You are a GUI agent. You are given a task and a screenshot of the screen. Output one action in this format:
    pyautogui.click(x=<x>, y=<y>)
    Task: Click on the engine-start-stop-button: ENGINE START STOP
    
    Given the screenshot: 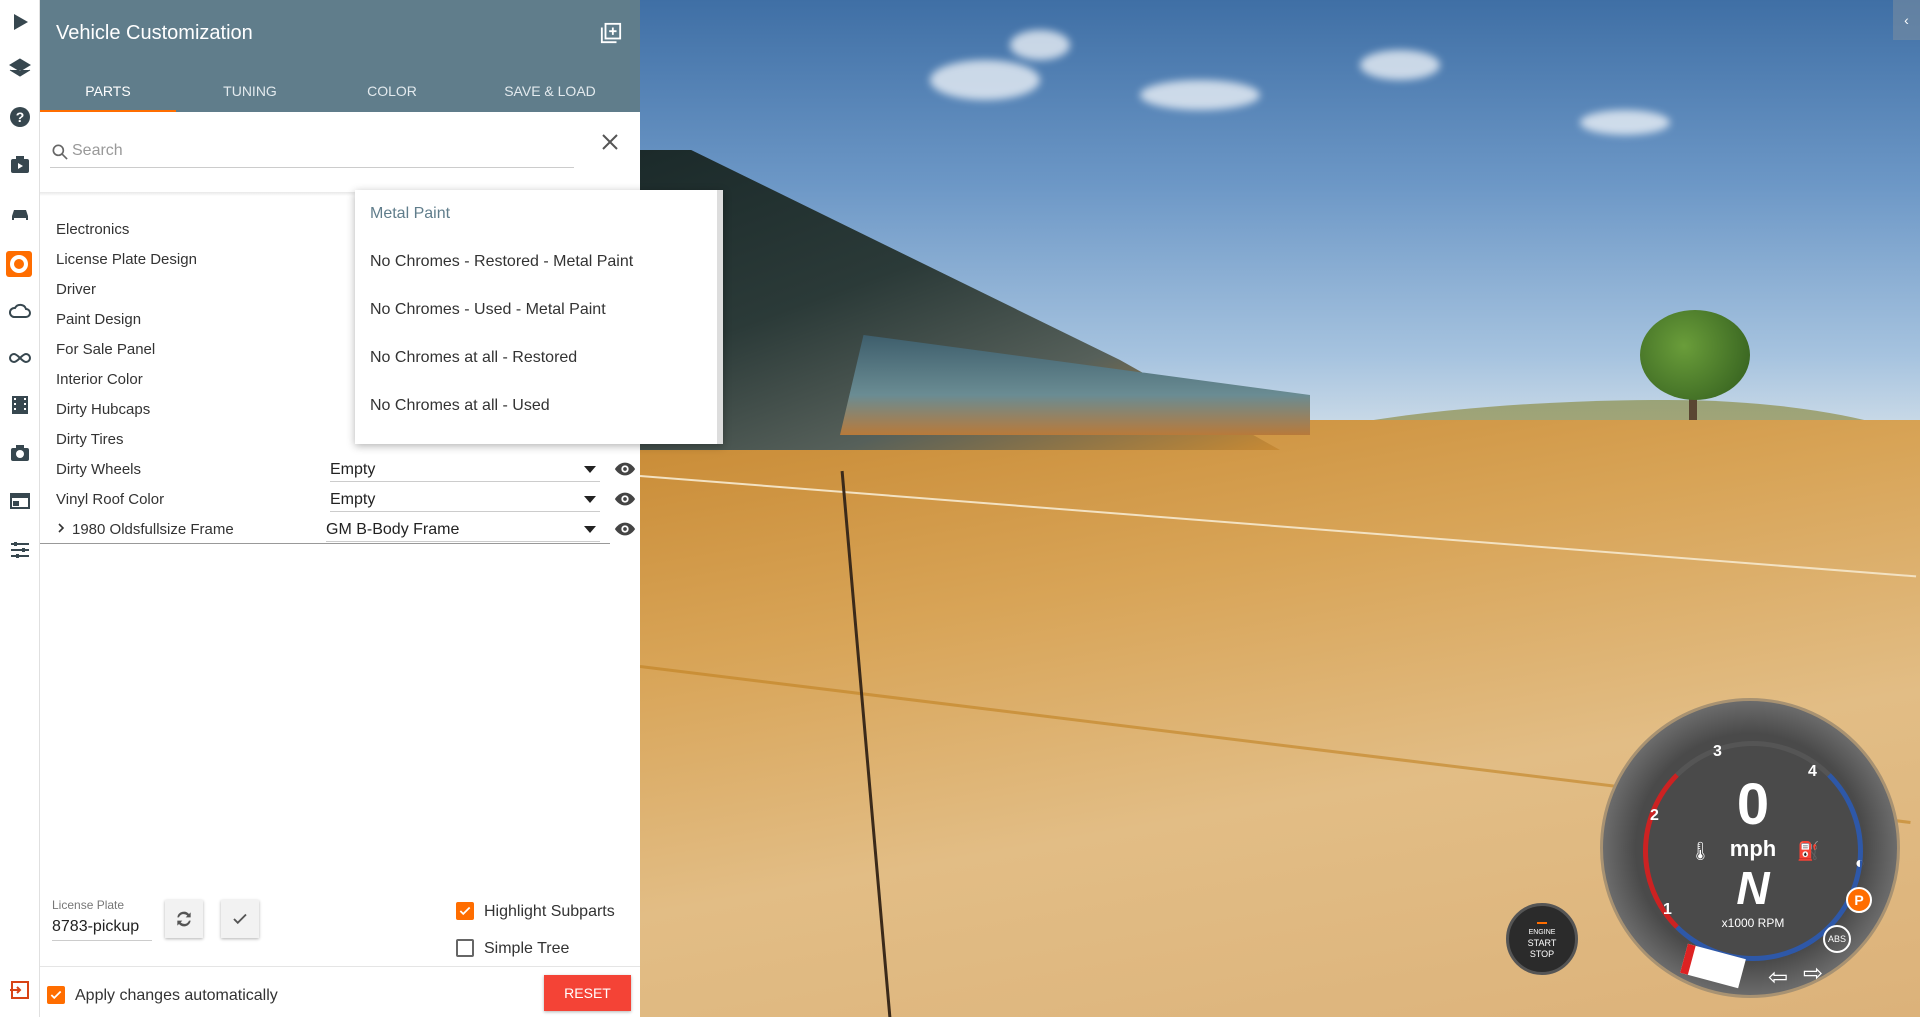 What is the action you would take?
    pyautogui.click(x=1542, y=939)
    